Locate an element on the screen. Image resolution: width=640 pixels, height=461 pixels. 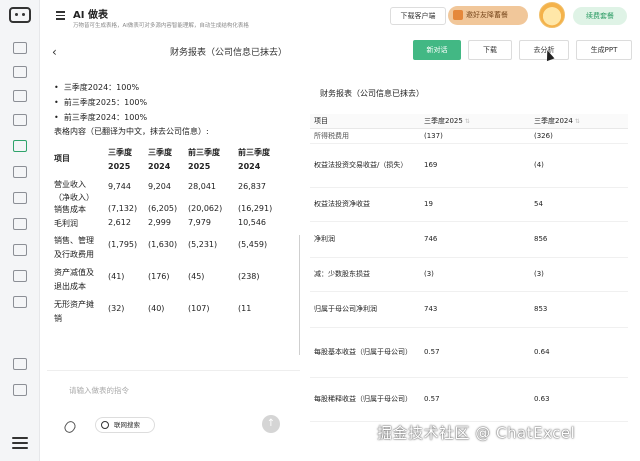
web-search-label: 联网搜索 is located at coordinates (127, 425).